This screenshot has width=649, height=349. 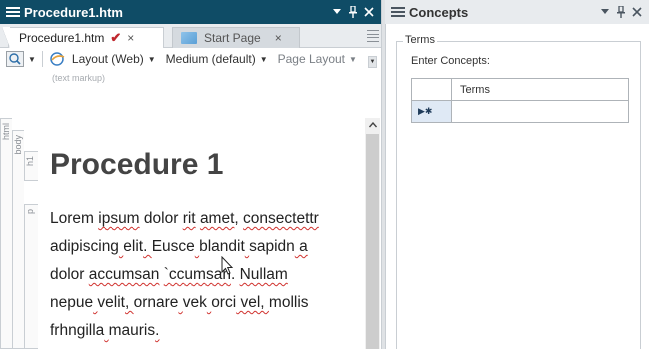 What do you see at coordinates (62, 38) in the screenshot?
I see `tab-label: Procedure1.htm` at bounding box center [62, 38].